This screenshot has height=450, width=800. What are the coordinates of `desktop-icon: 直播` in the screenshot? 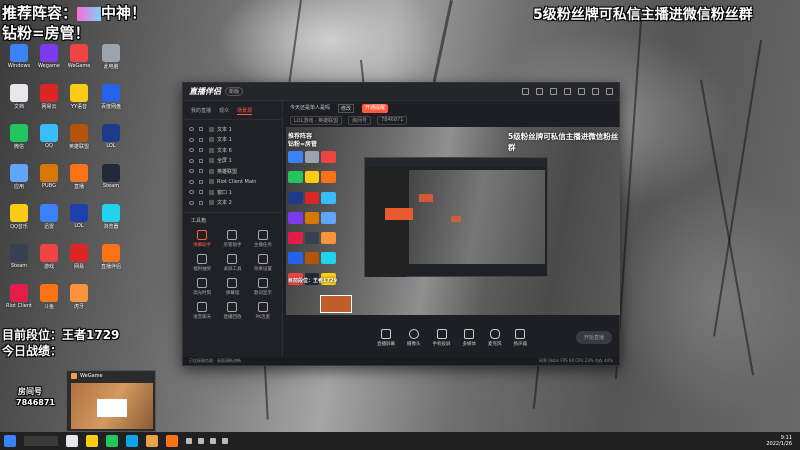 It's located at (79, 181).